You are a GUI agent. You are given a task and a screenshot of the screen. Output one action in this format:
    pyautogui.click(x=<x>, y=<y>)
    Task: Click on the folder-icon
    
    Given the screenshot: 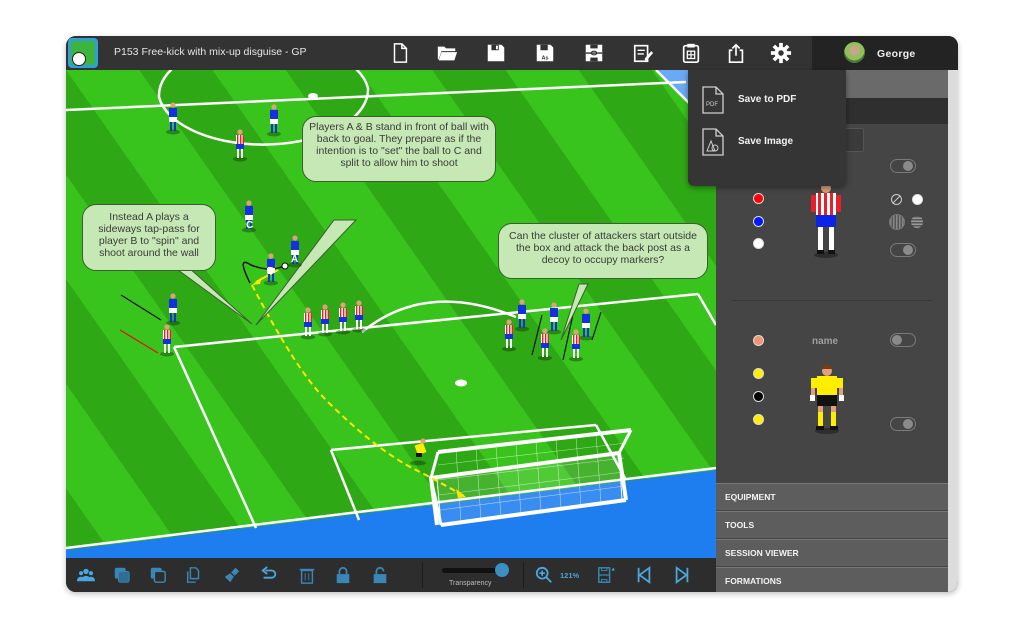 What is the action you would take?
    pyautogui.click(x=447, y=53)
    